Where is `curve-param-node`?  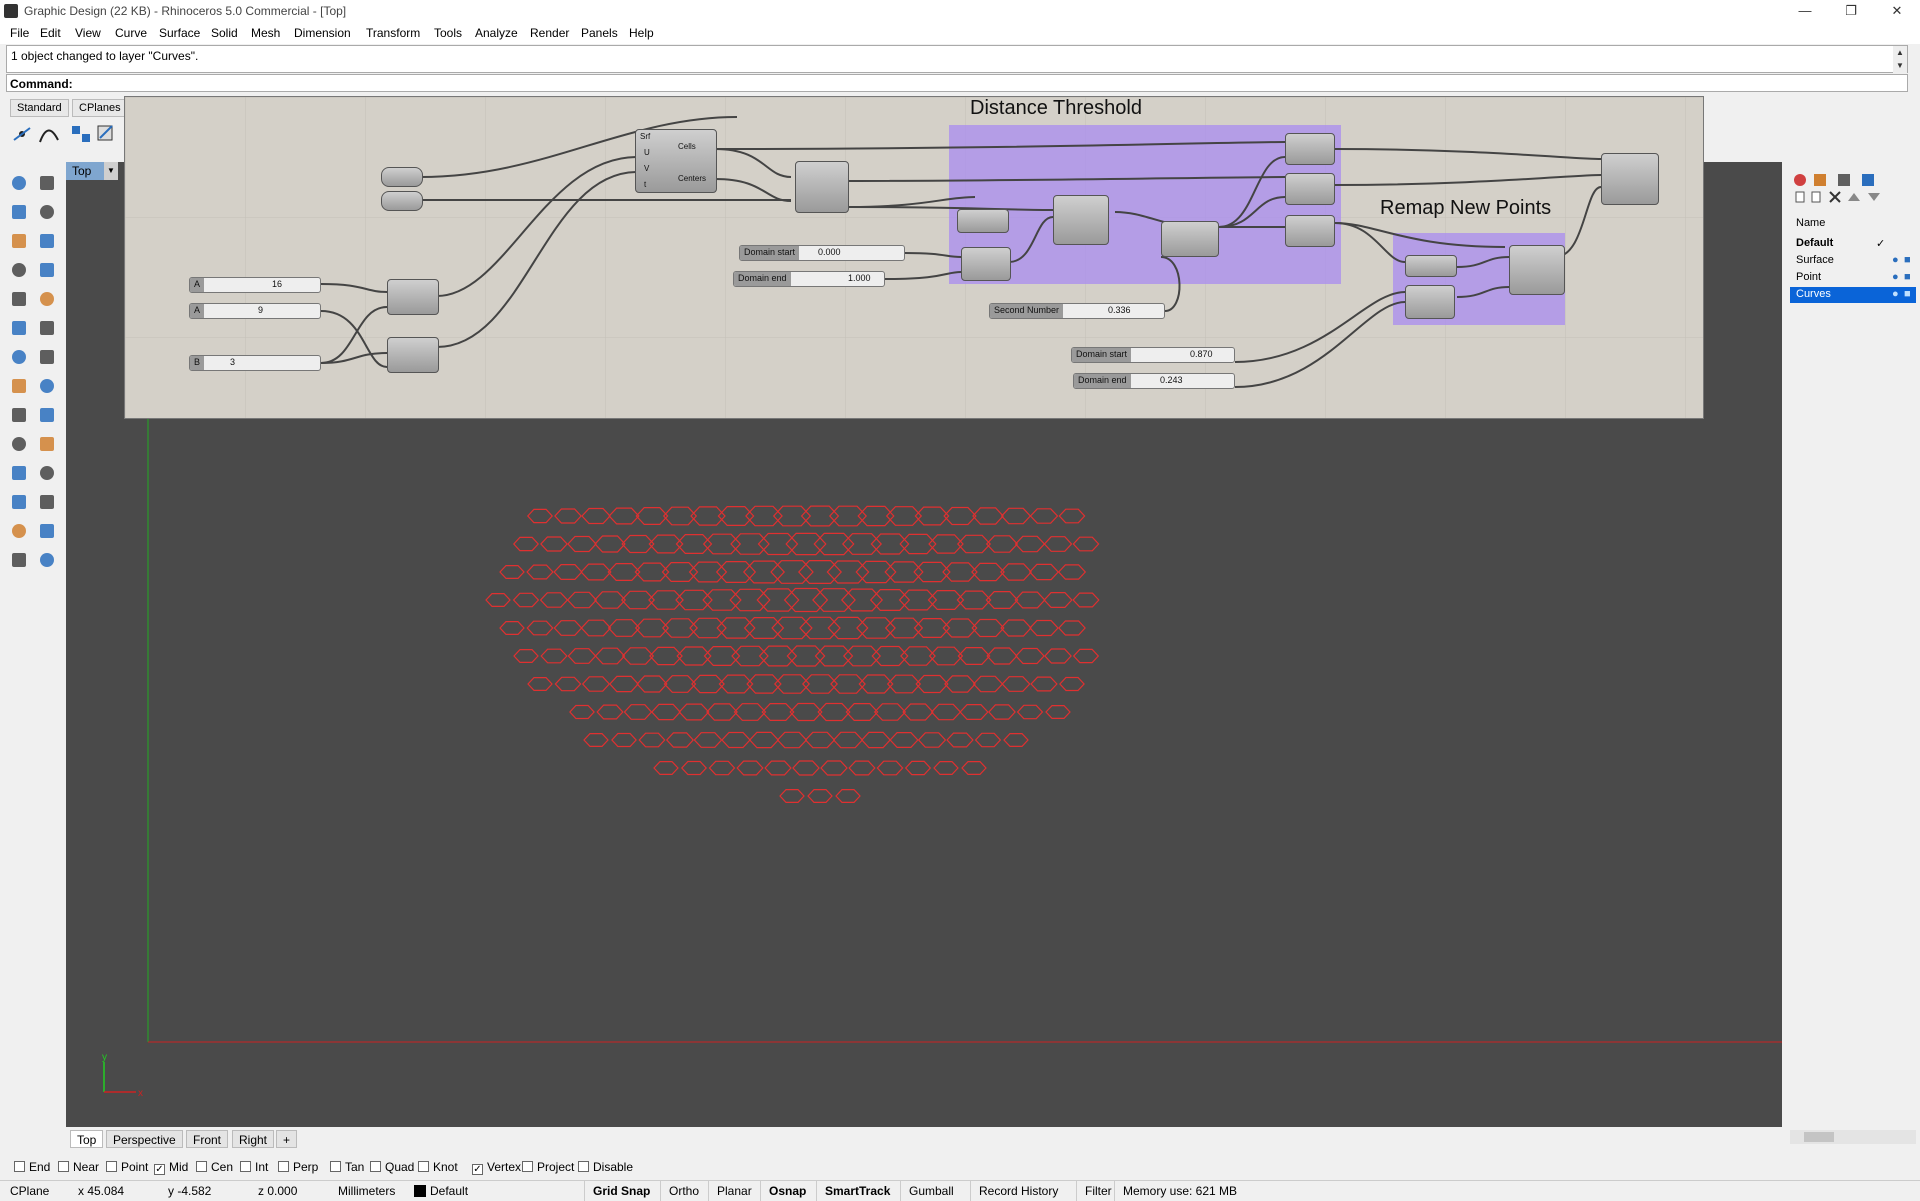
curve-param-node is located at coordinates (402, 201).